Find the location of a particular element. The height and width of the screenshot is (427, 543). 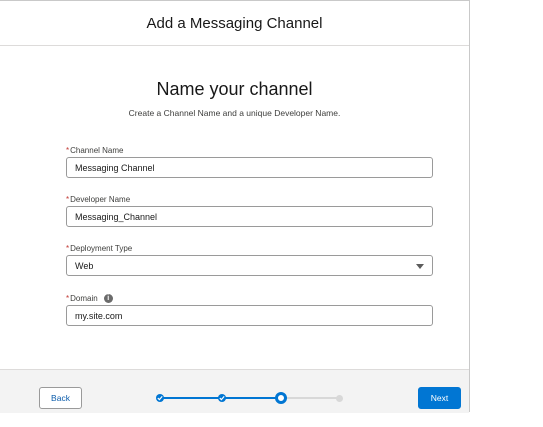

developer-name-label: * Developer Name is located at coordinates (98, 199).